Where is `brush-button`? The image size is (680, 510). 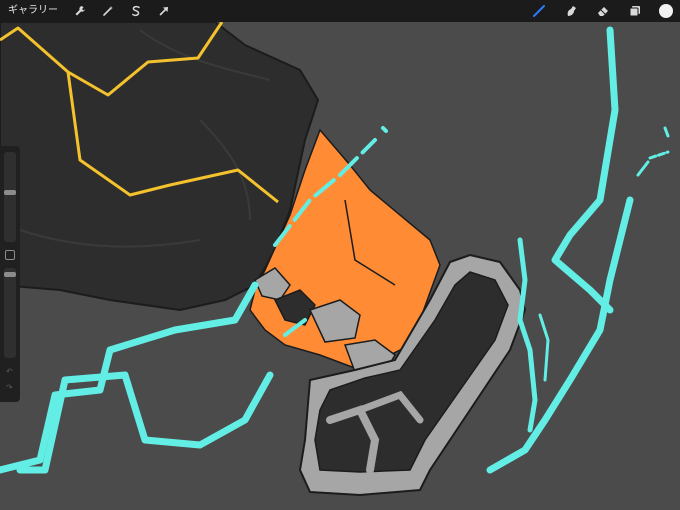
brush-button is located at coordinates (539, 11).